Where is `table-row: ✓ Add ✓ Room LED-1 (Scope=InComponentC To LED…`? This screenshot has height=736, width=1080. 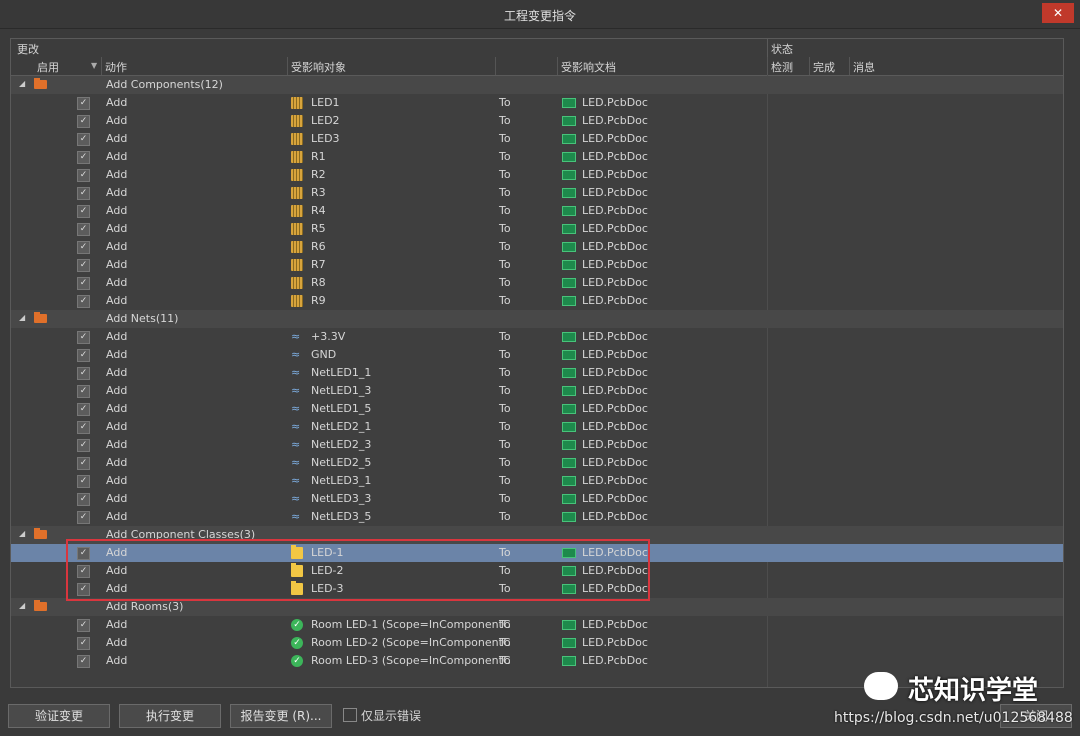
table-row: ✓ Add ✓ Room LED-1 (Scope=InComponentC To LED… is located at coordinates (537, 625).